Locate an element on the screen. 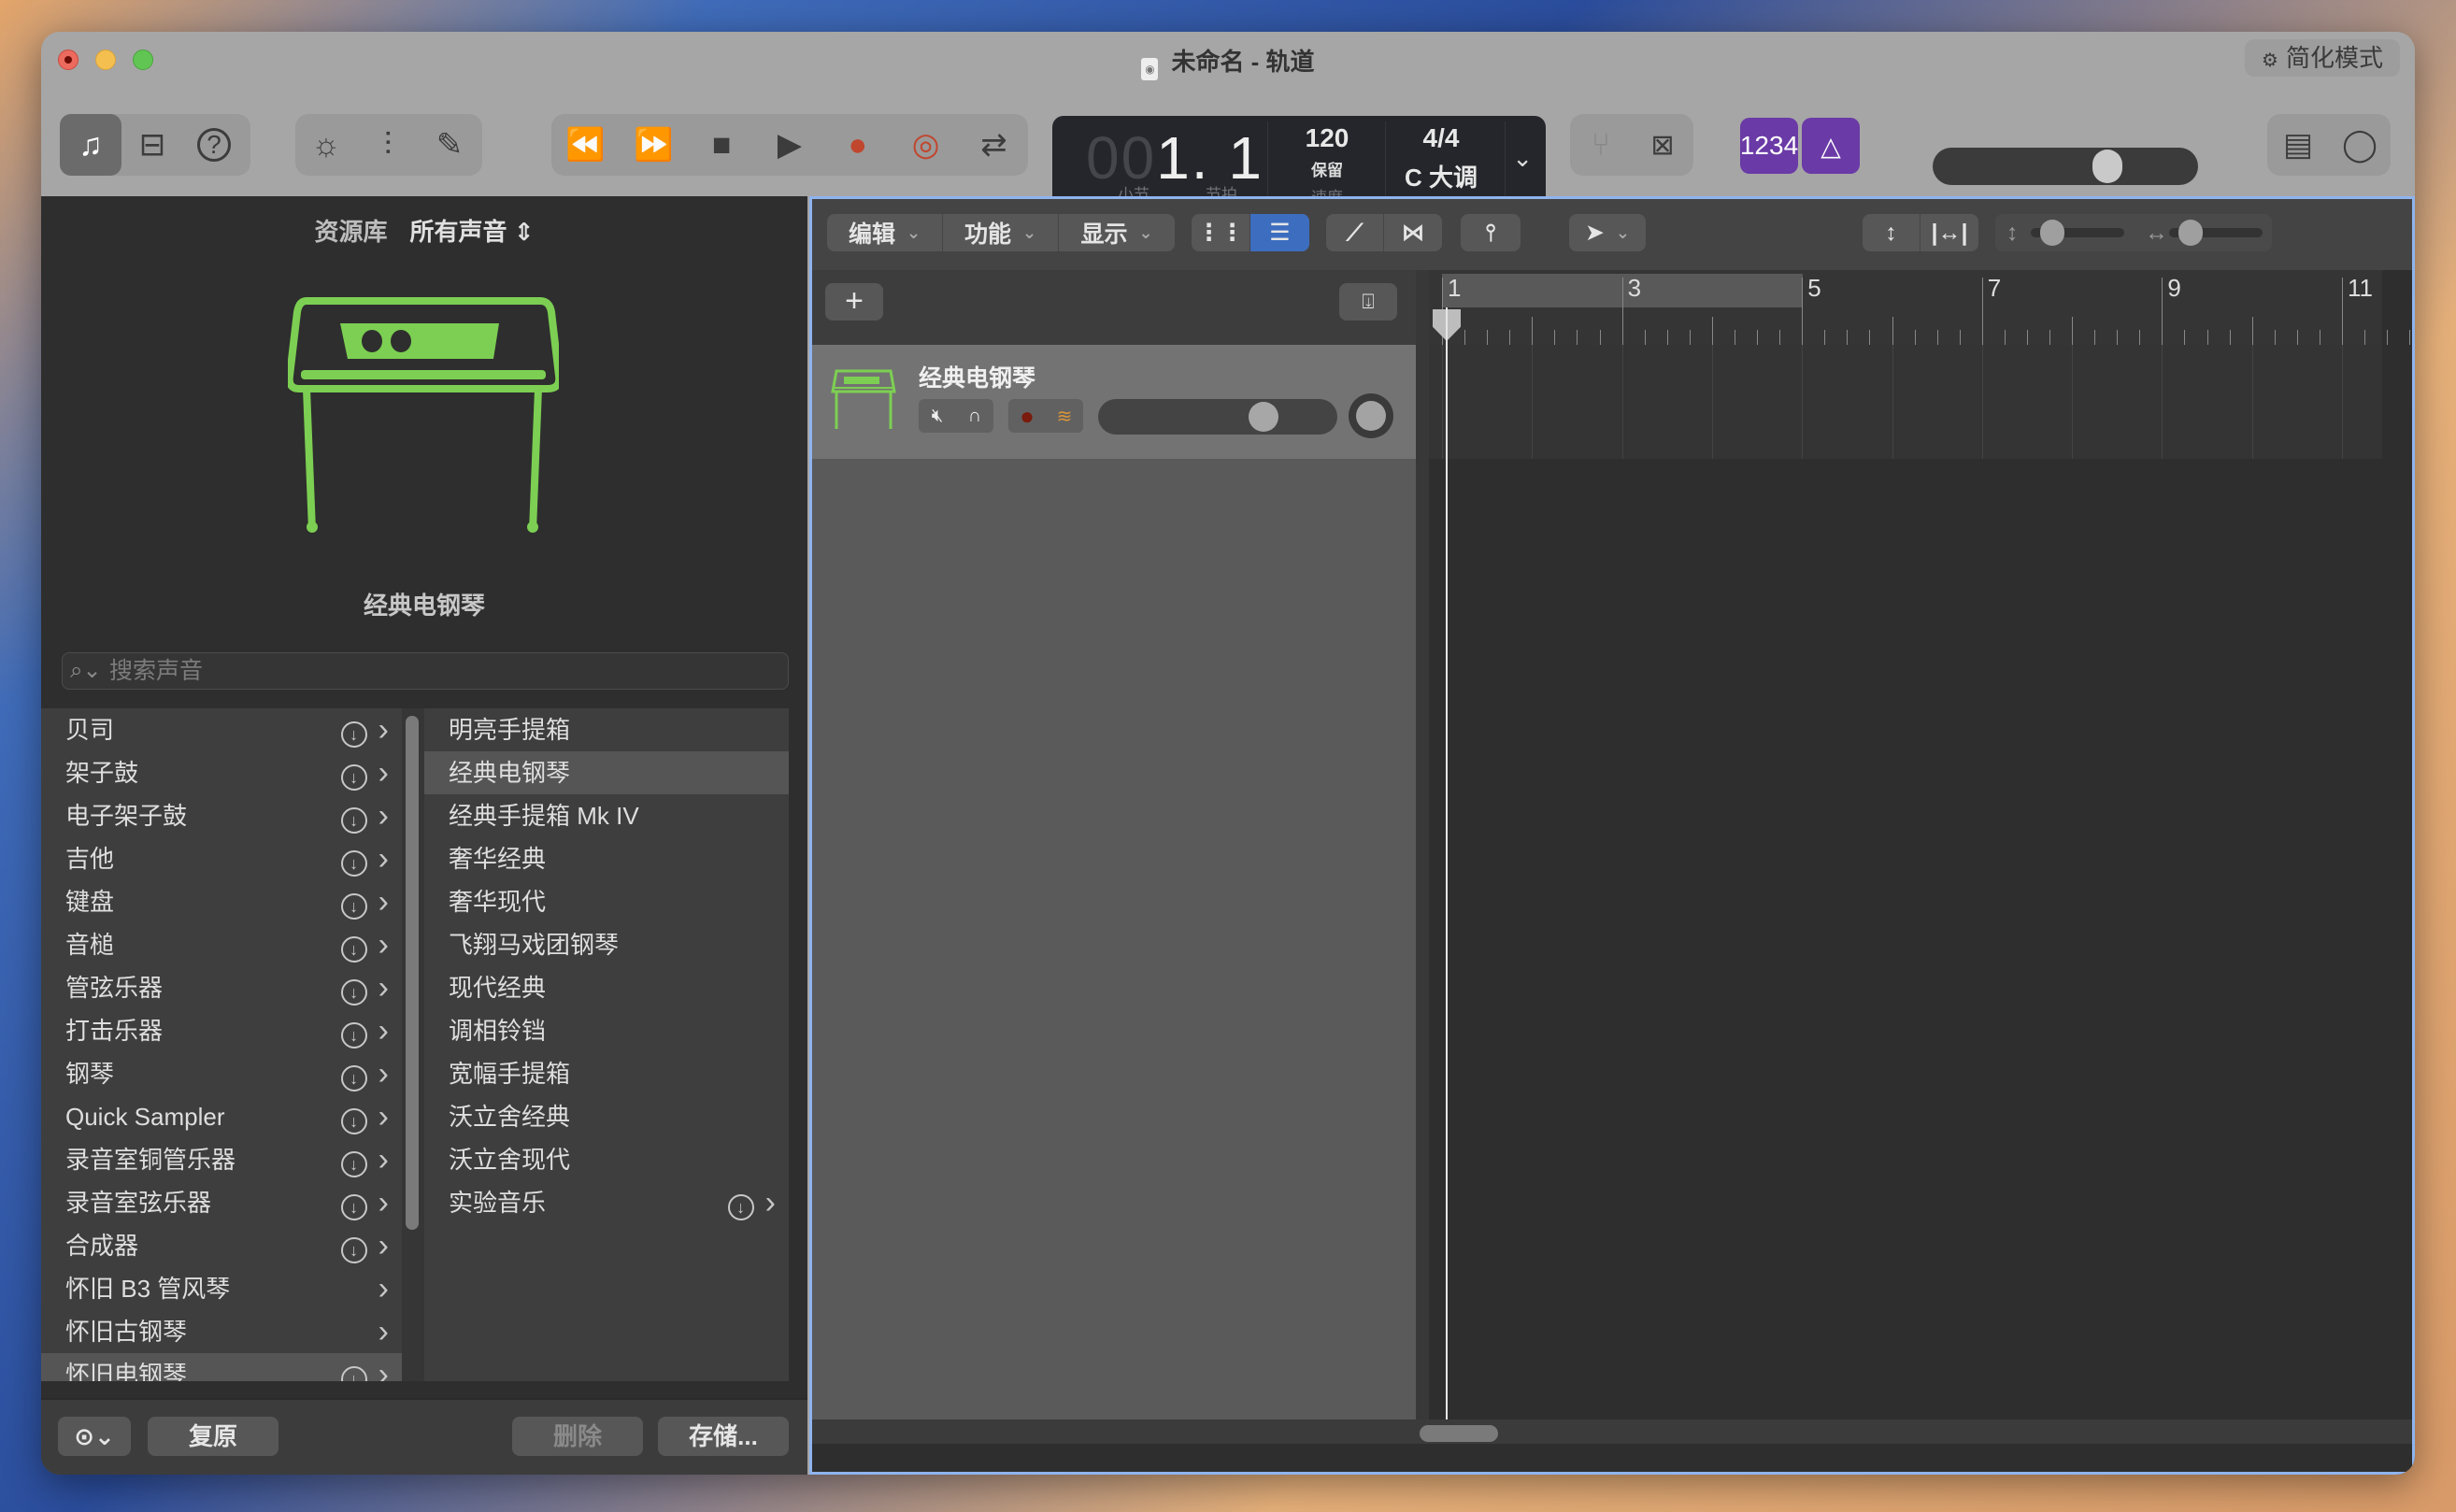 This screenshot has height=1512, width=2456. functions-menu: 功能 ⌄ is located at coordinates (1001, 232).